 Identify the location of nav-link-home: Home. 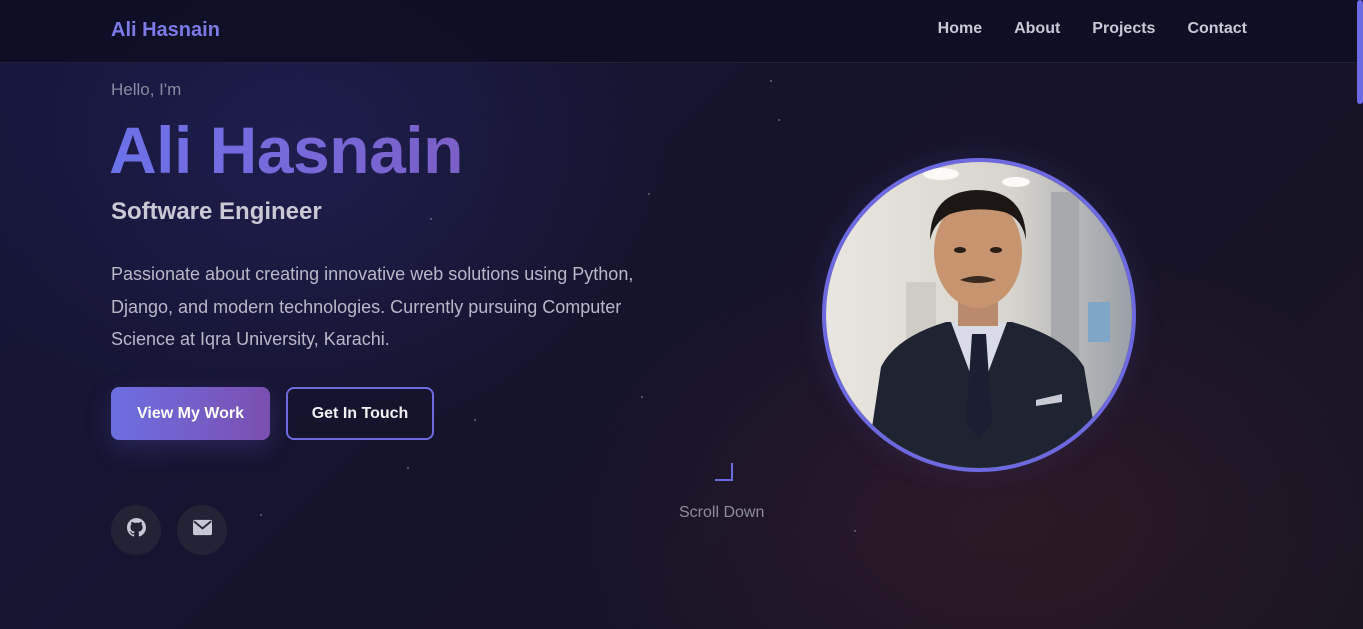
(960, 29).